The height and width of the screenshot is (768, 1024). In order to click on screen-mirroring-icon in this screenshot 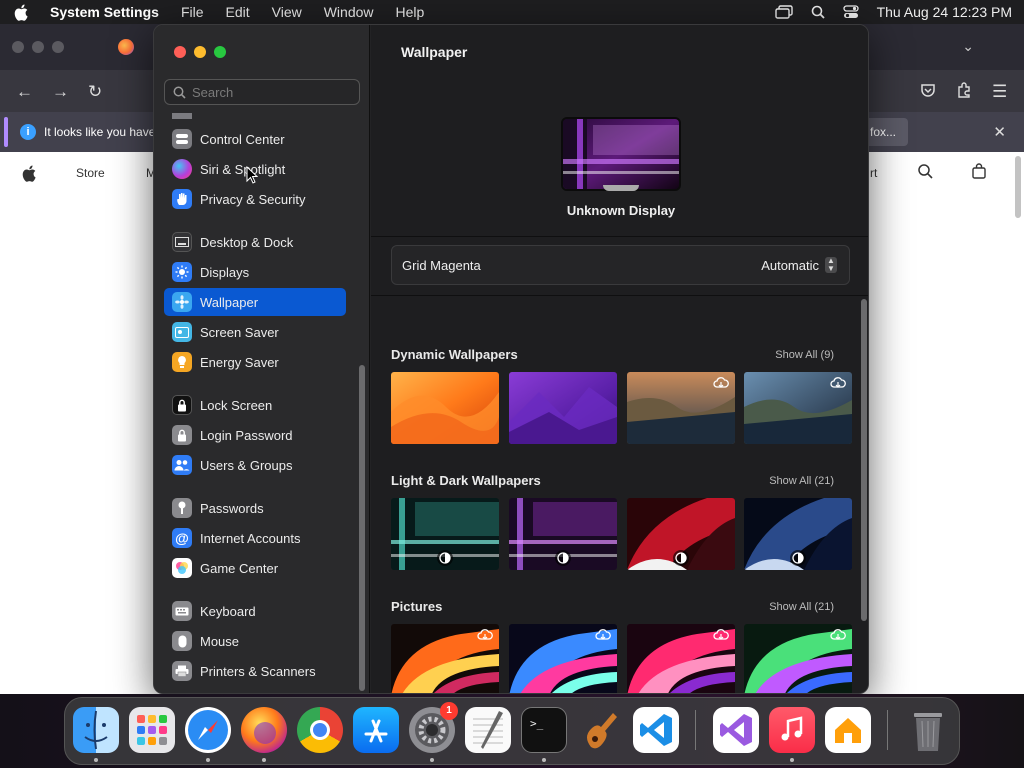, I will do `click(783, 12)`.